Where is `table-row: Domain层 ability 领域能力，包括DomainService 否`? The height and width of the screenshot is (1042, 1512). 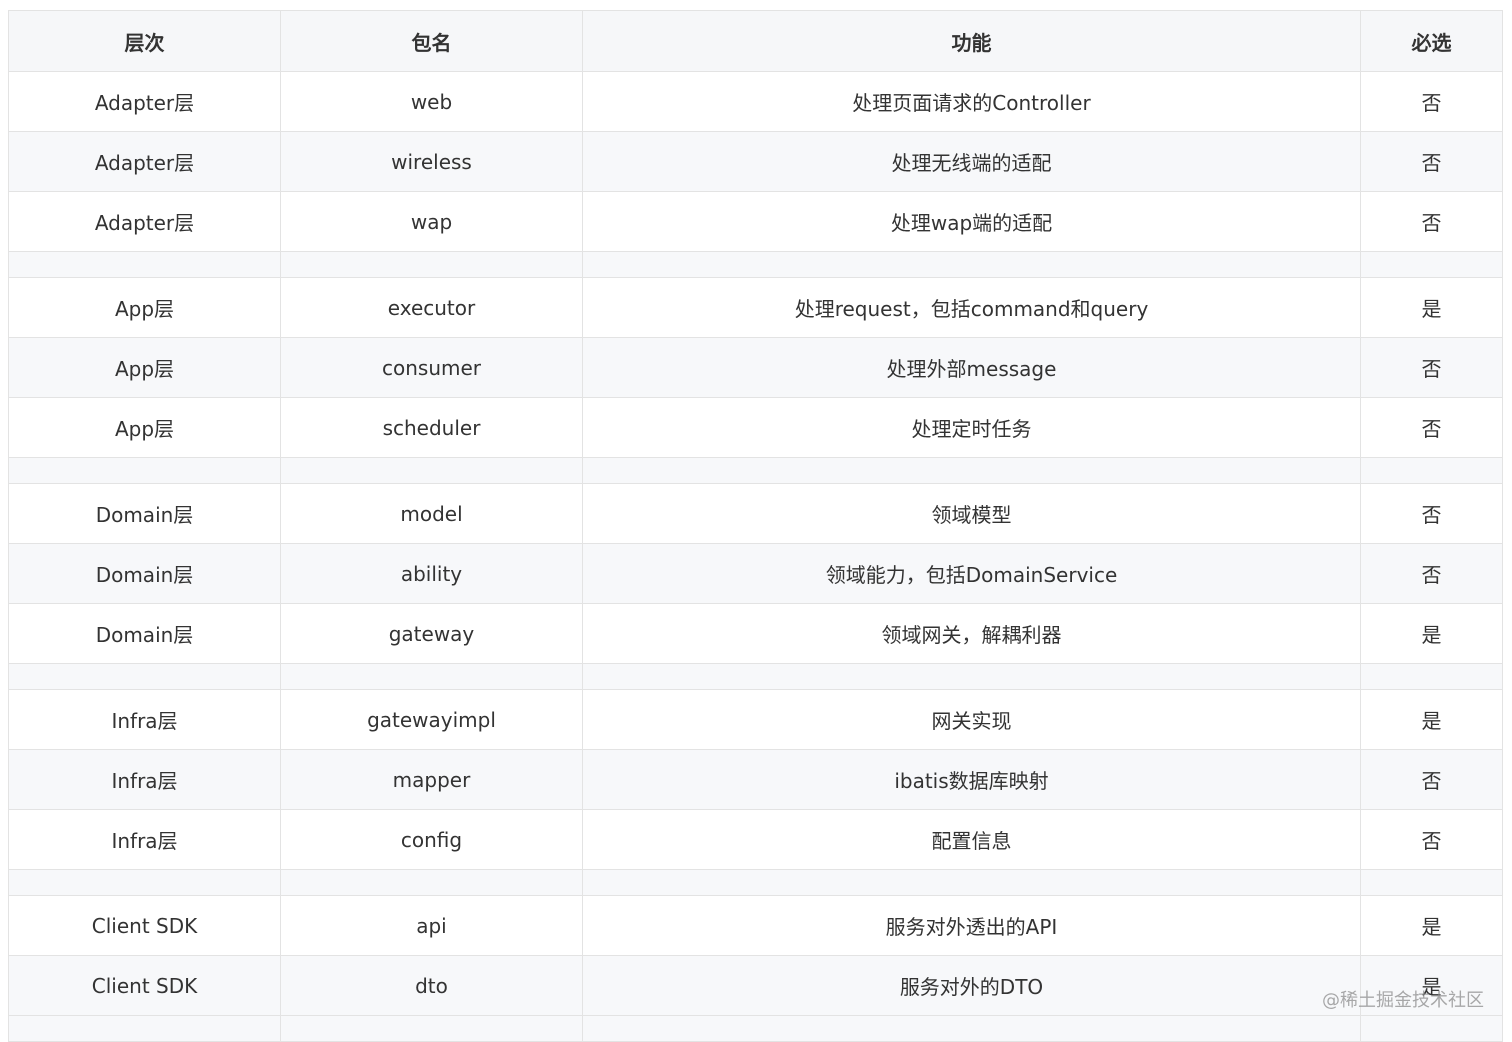
table-row: Domain层 ability 领域能力，包括DomainService 否 is located at coordinates (755, 573).